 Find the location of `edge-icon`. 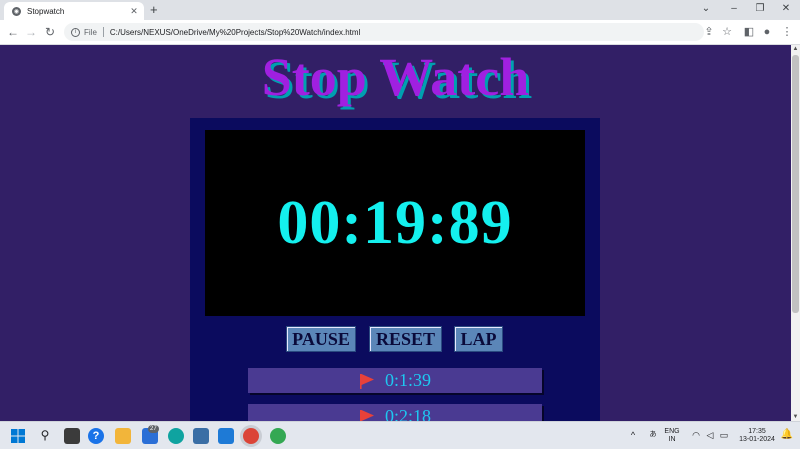

edge-icon is located at coordinates (176, 436).